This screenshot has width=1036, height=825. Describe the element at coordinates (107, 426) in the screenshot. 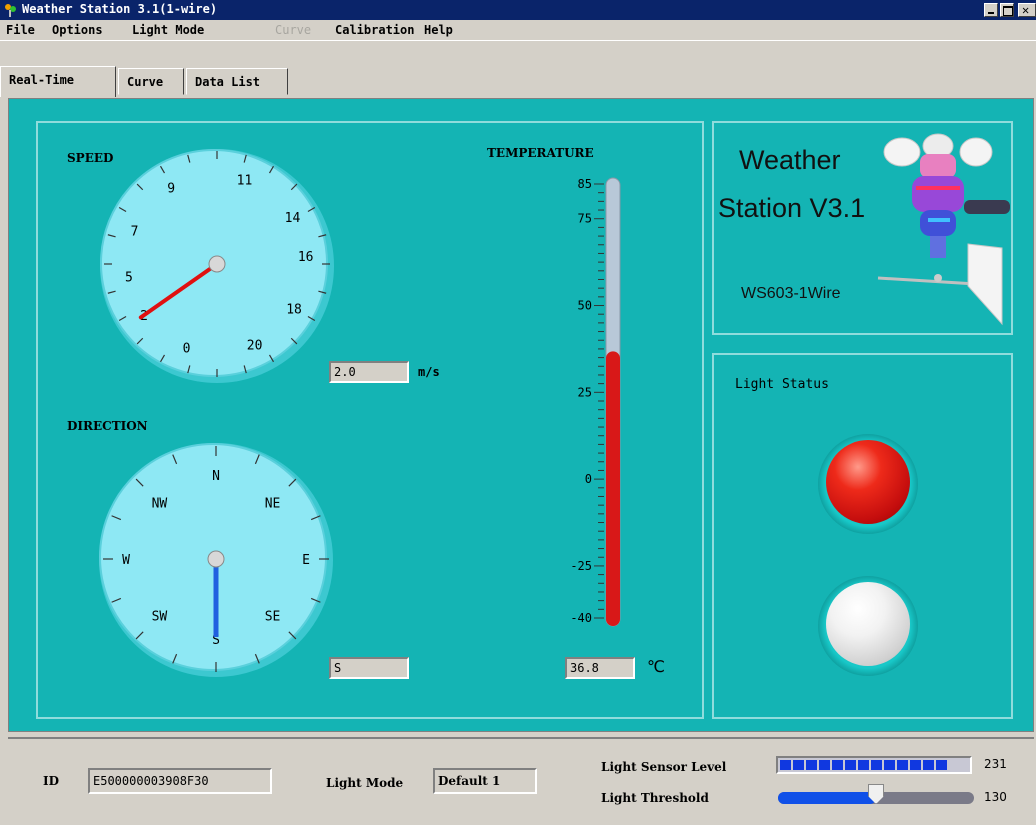

I see `direction-title: DIRECTION` at that location.